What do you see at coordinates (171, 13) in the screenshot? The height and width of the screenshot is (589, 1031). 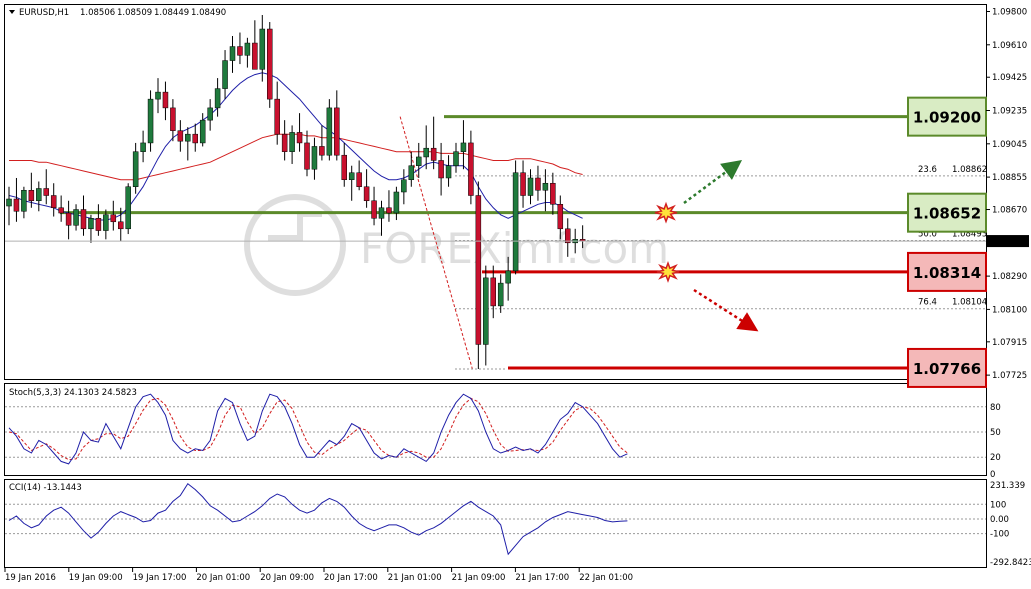 I see `low-value: 1.08449` at bounding box center [171, 13].